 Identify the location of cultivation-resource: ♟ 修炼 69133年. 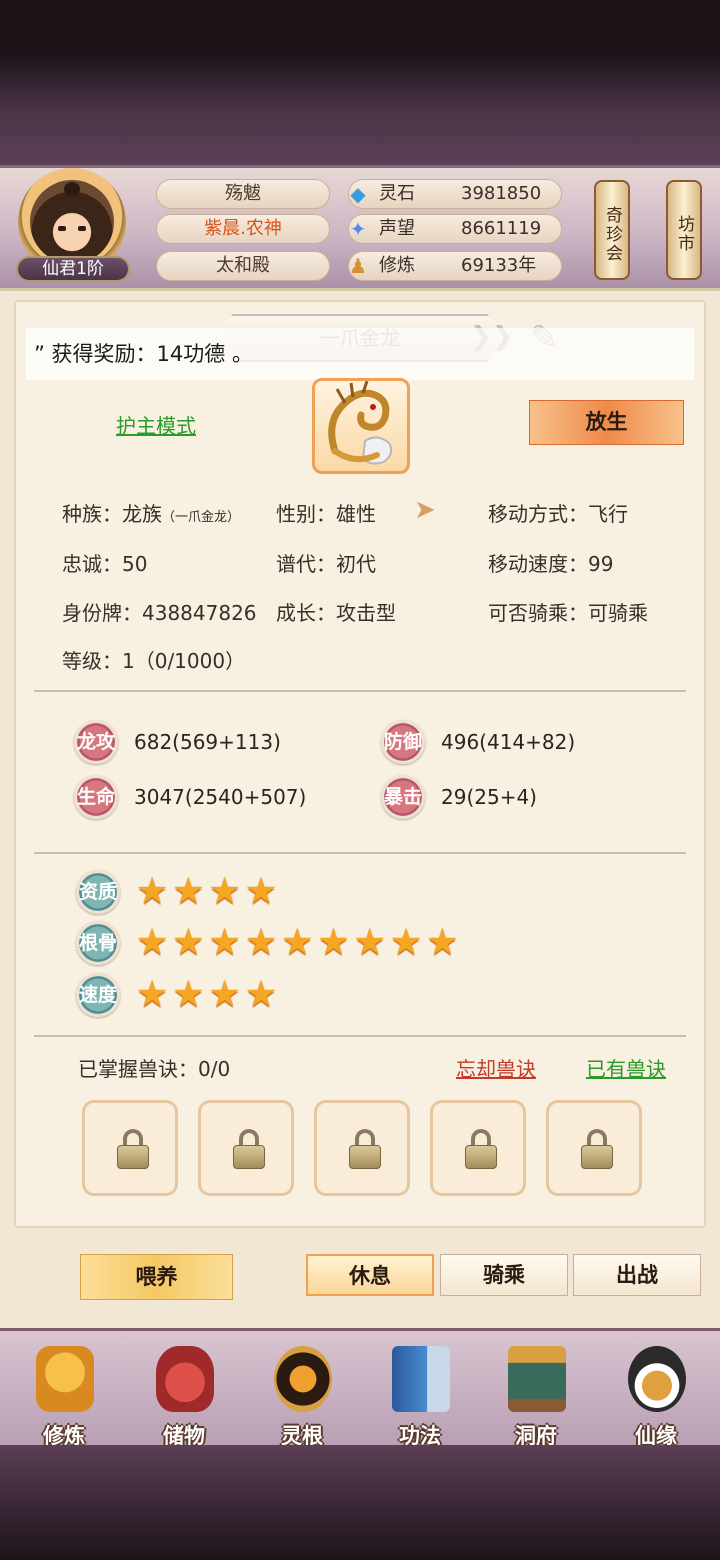
(455, 266).